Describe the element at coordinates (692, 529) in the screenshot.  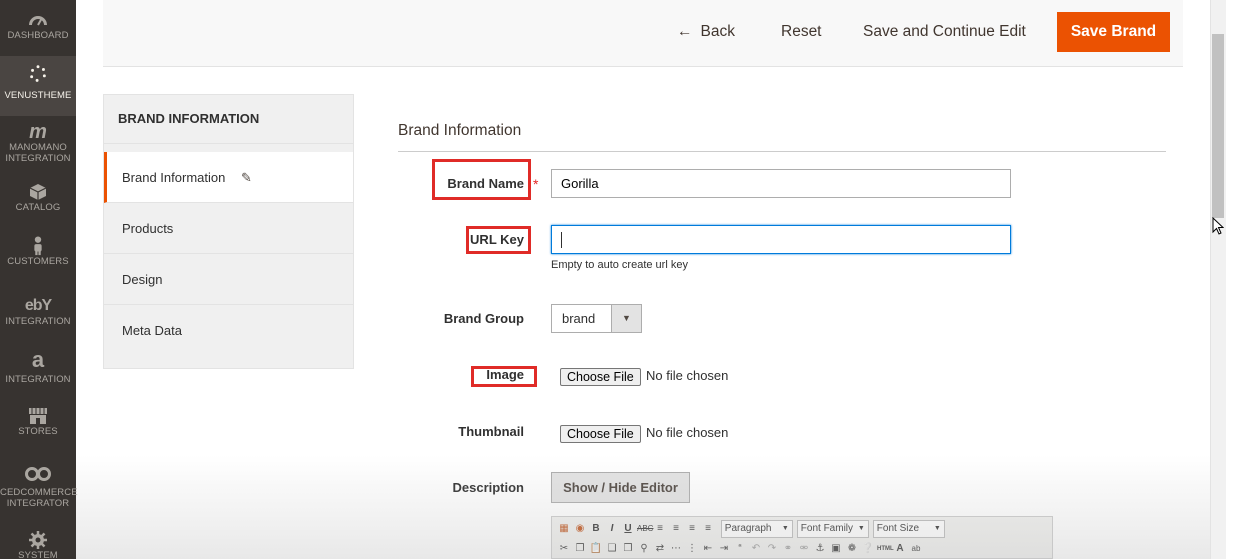
I see `align-right-icon: ≡` at that location.